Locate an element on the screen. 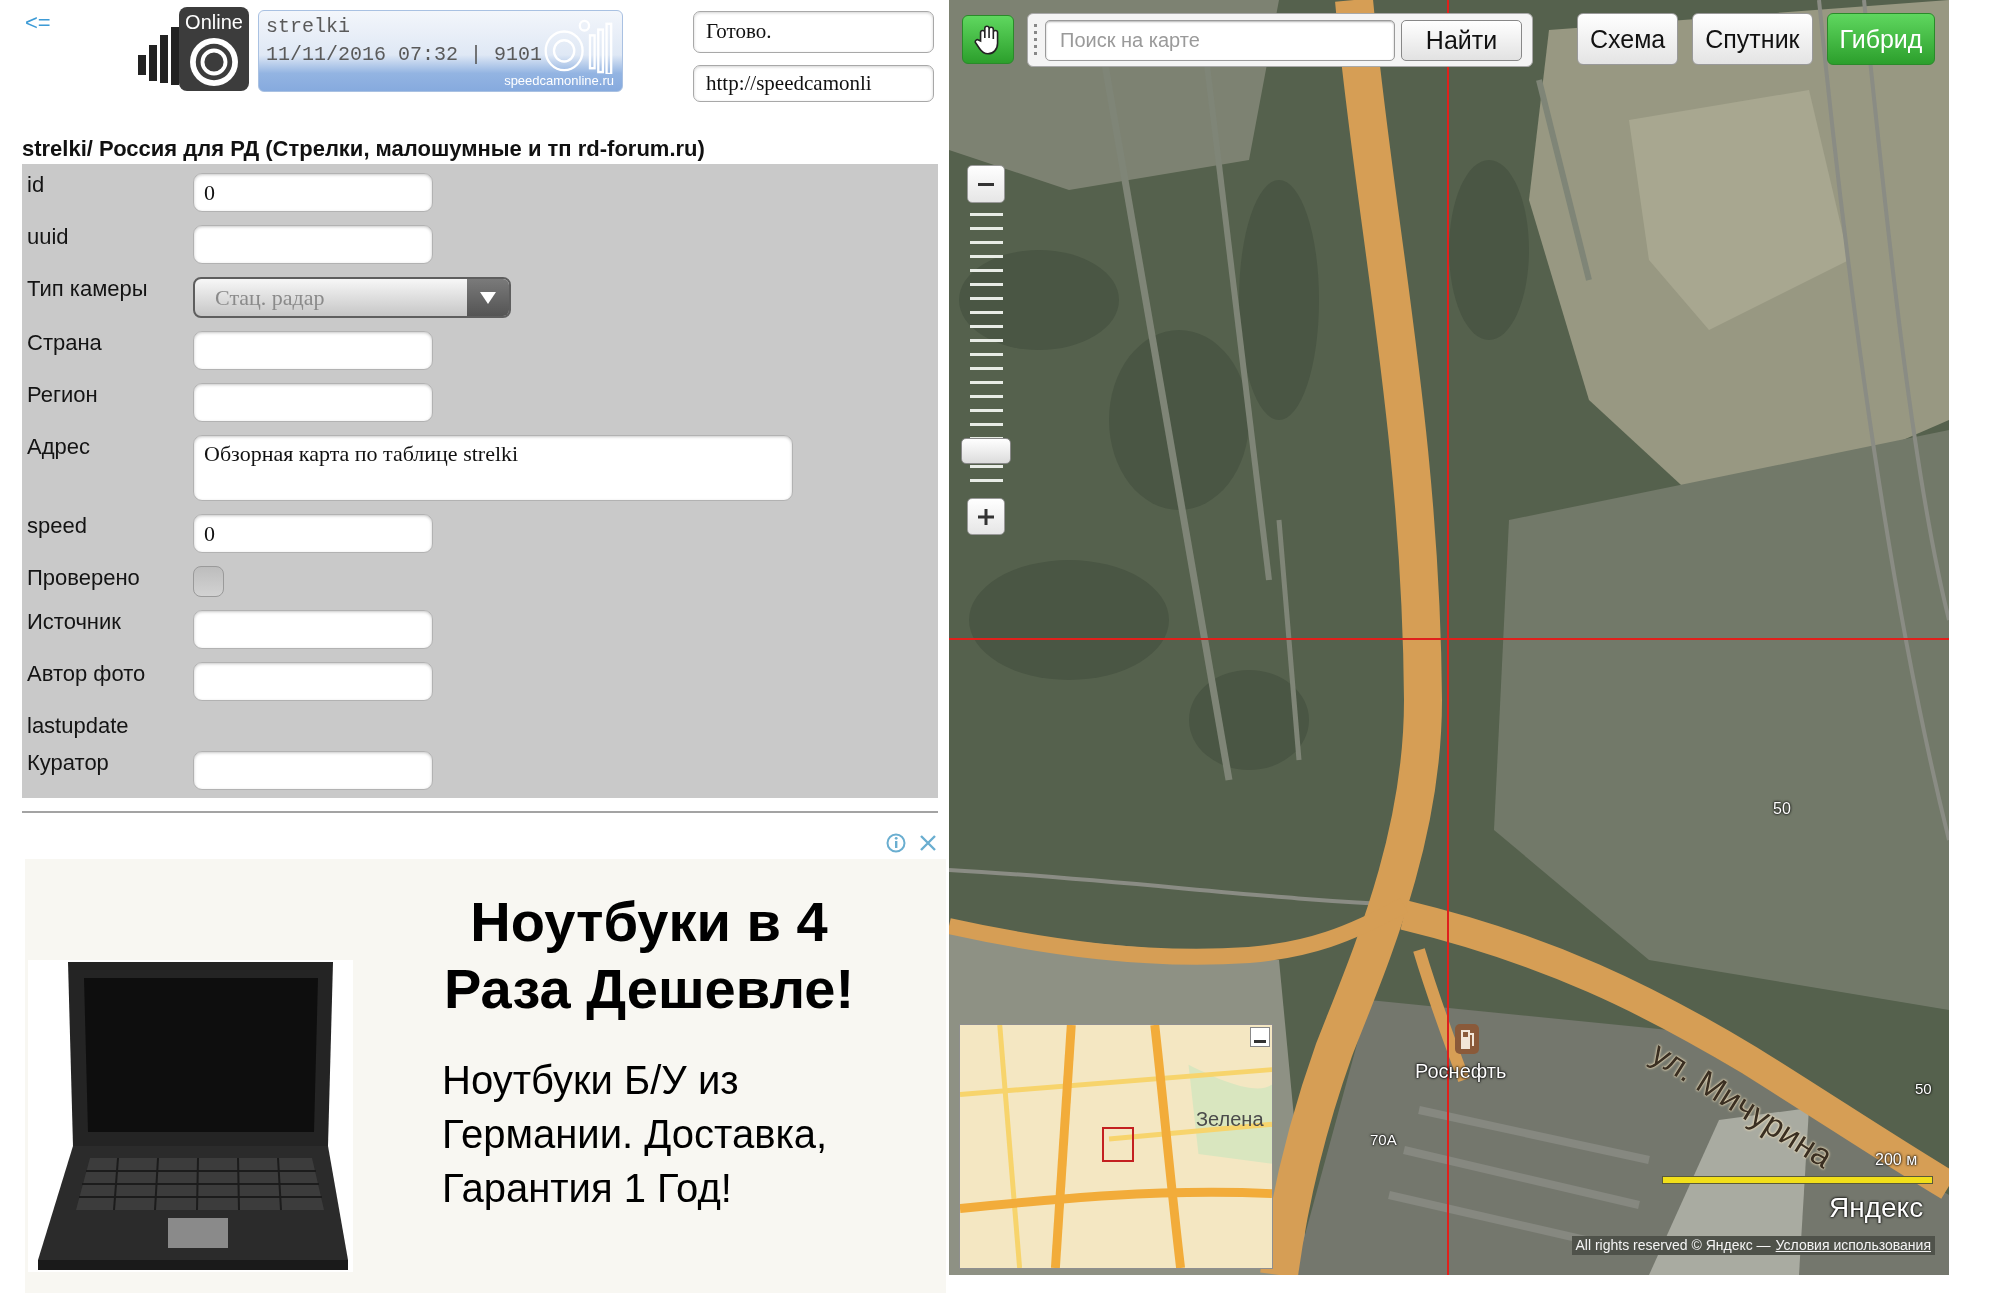 The width and height of the screenshot is (2000, 1293). textarea-field: Обзорная карта по таблице strelki is located at coordinates (493, 468).